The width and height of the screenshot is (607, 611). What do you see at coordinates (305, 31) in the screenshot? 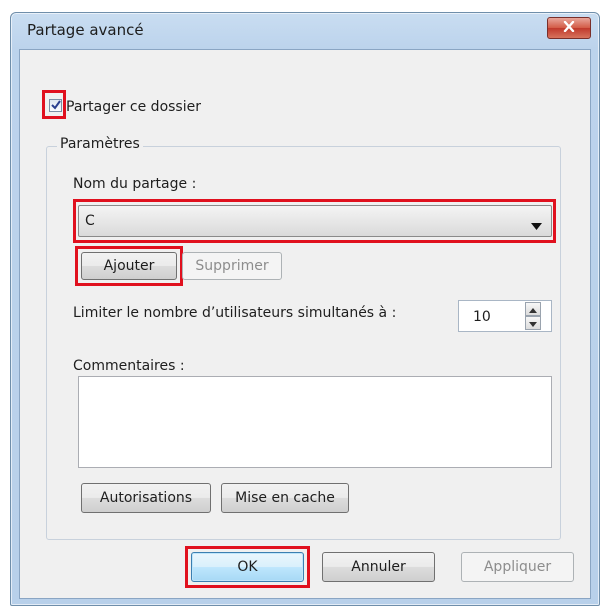
I see `title-bar: Partage avancé` at bounding box center [305, 31].